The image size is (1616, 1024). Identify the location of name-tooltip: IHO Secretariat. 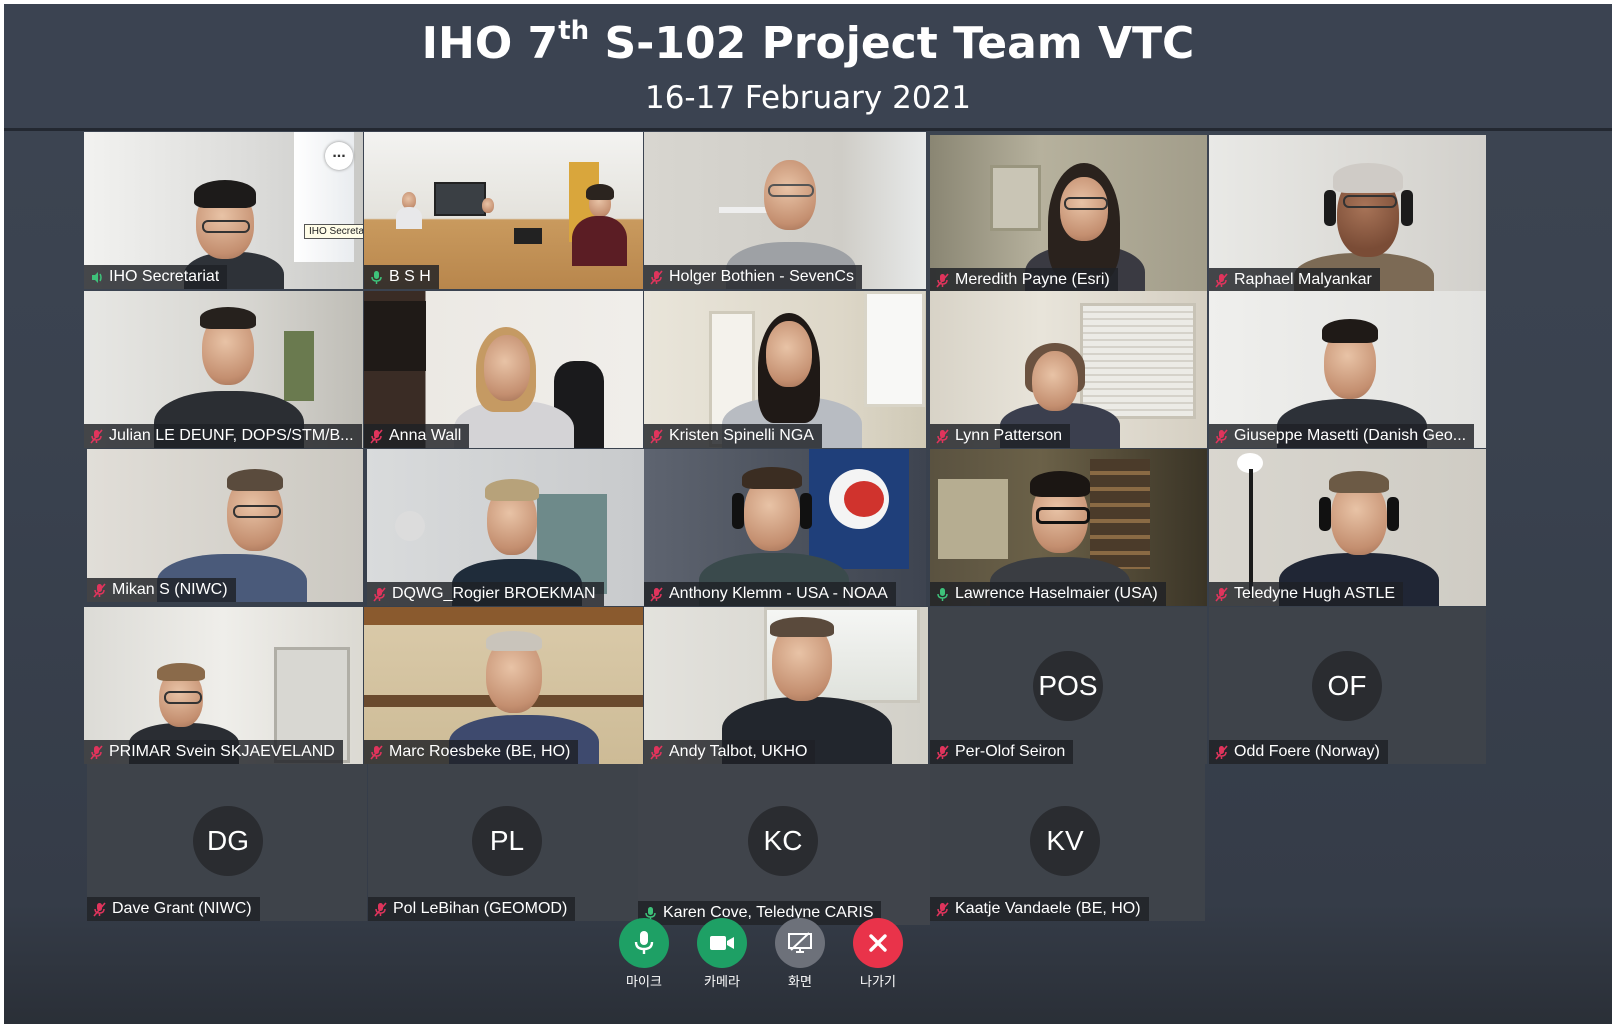
(333, 231).